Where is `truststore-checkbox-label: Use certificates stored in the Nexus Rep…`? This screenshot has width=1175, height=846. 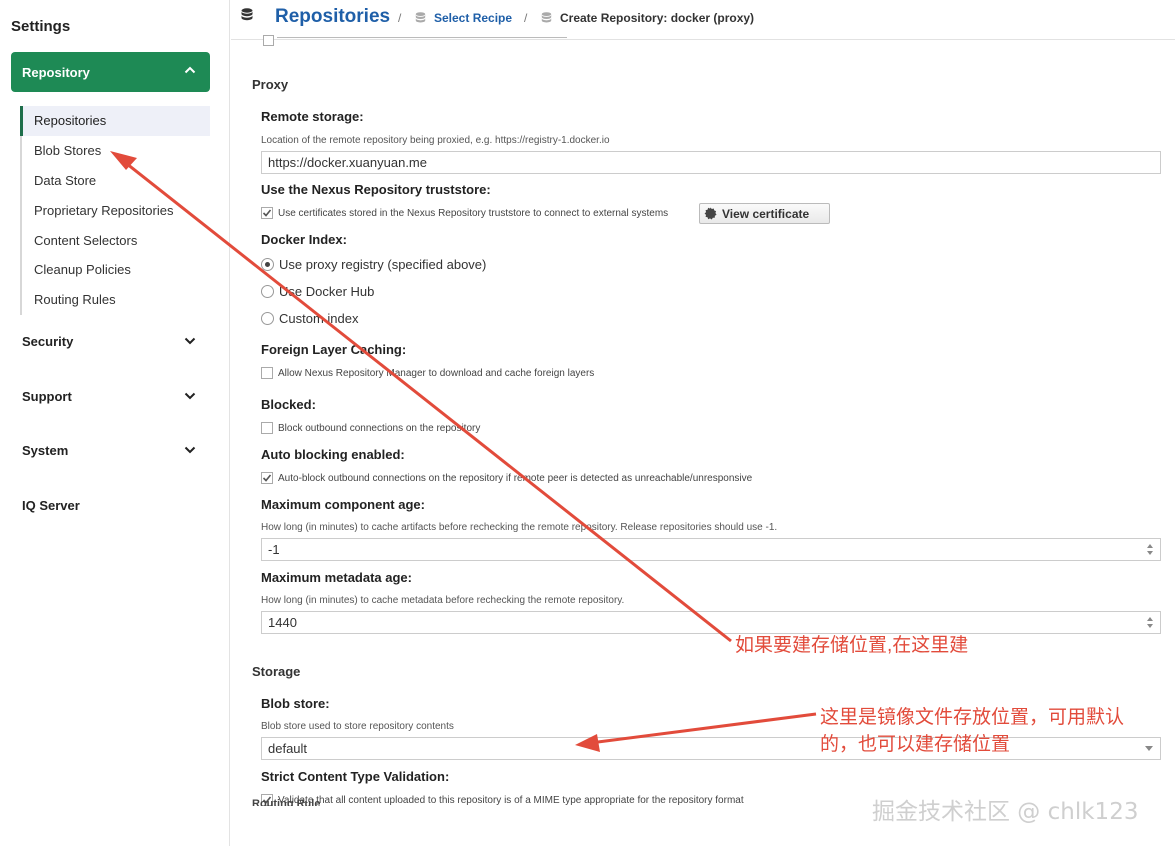 truststore-checkbox-label: Use certificates stored in the Nexus Rep… is located at coordinates (473, 213).